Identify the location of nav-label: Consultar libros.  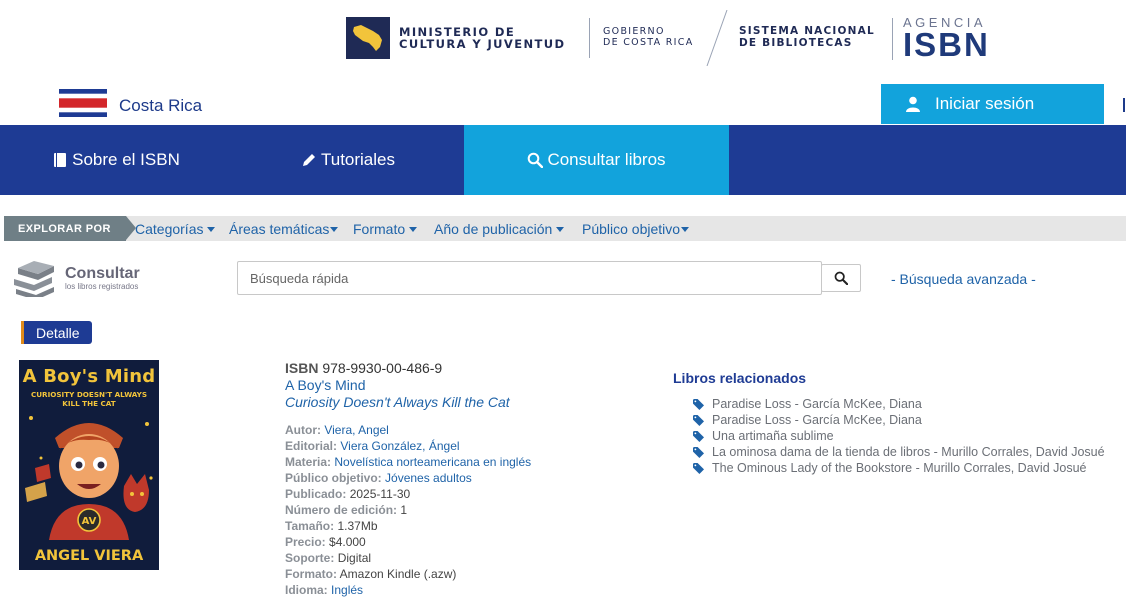
(606, 159).